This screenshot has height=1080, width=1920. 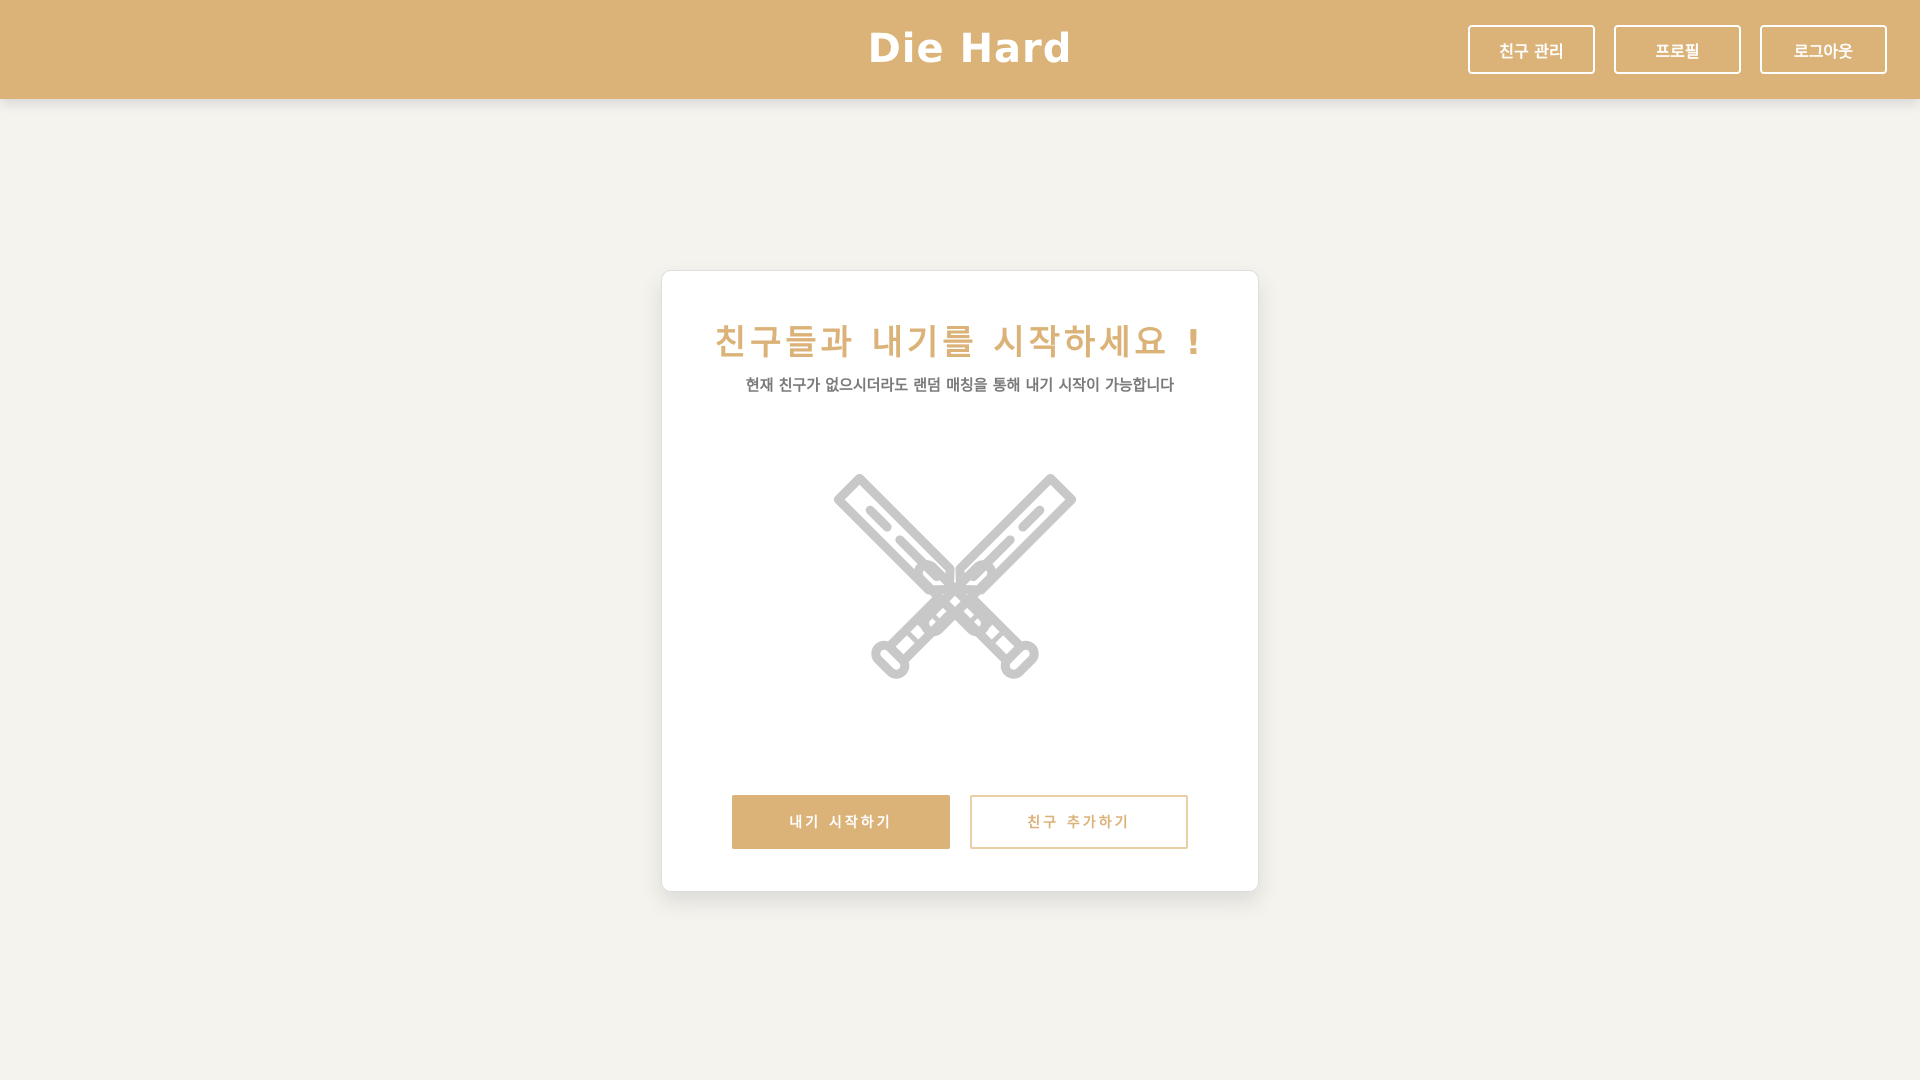 I want to click on start-bet-button: 내기 시작하기, so click(x=841, y=822).